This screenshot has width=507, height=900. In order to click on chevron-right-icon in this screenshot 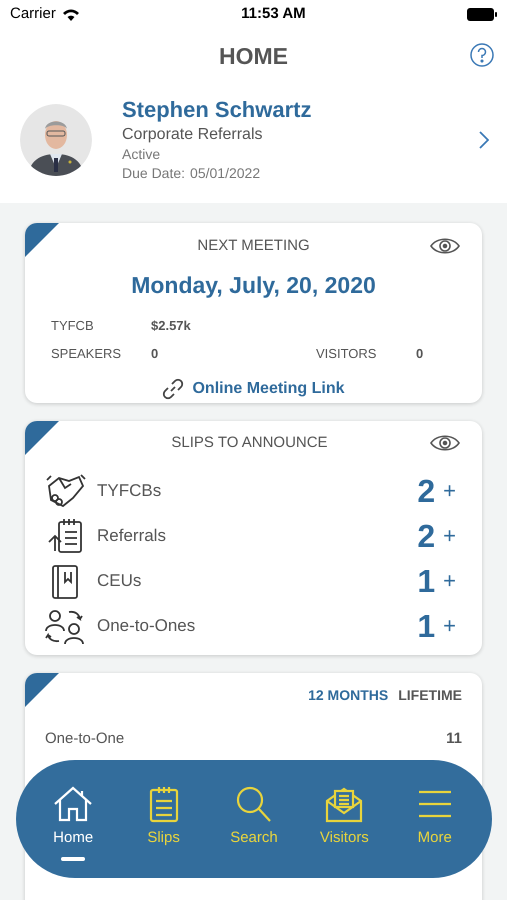, I will do `click(484, 139)`.